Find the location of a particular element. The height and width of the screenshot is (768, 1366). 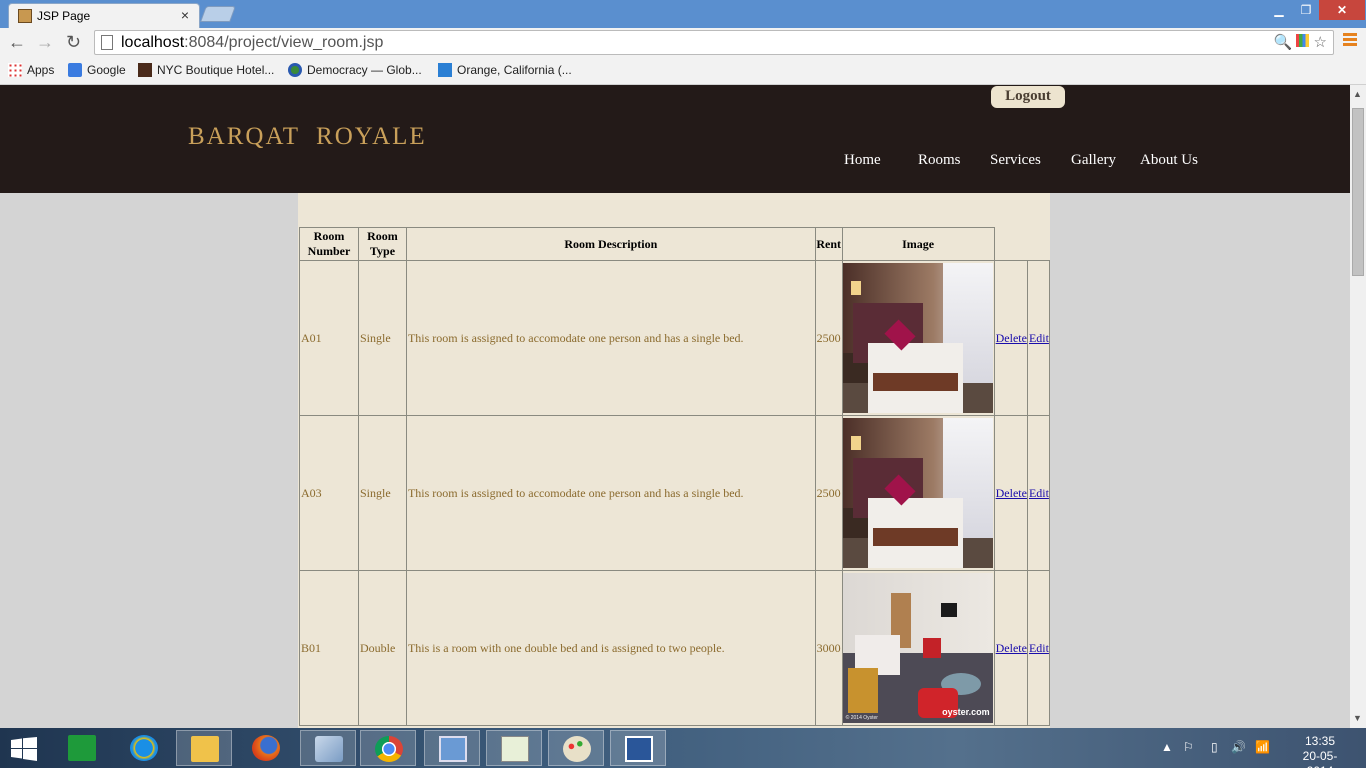

cube-icon is located at coordinates (329, 749).